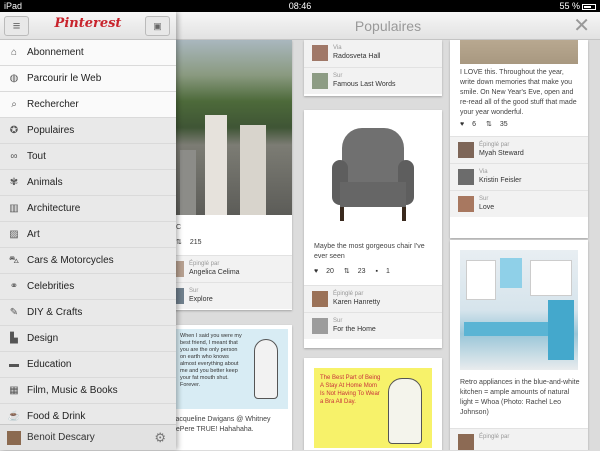 The height and width of the screenshot is (451, 600). I want to click on sidebar-item-animals: ✾ Animals, so click(88, 183).